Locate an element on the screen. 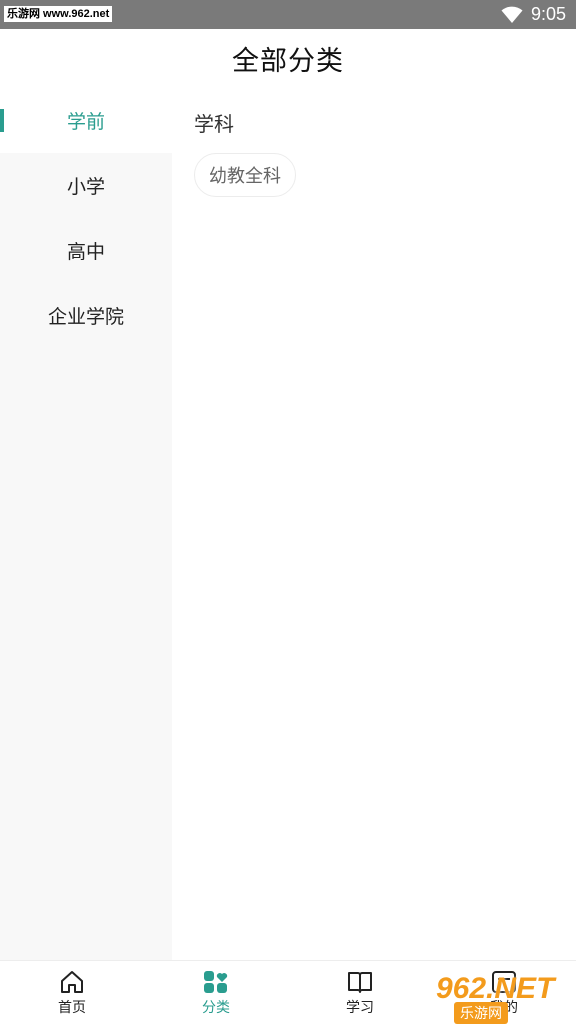  status-time: 9:05 is located at coordinates (548, 14).